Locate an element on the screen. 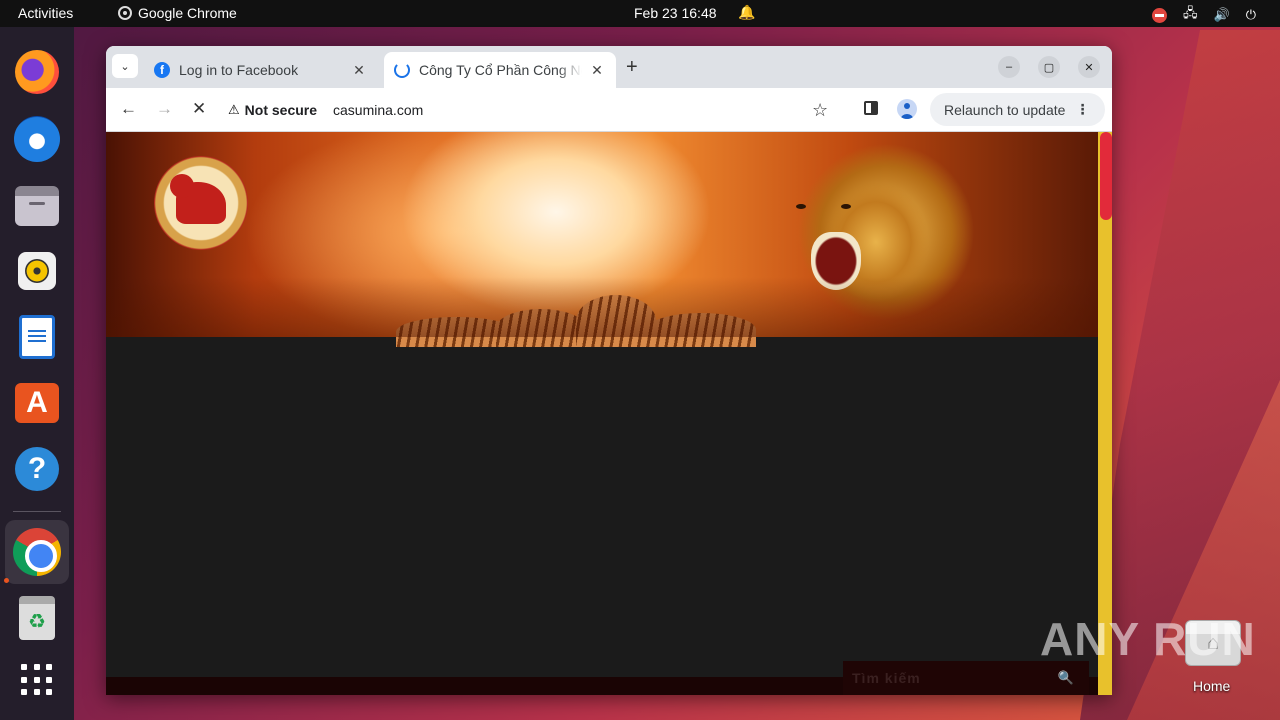  chrome-app-icon is located at coordinates (125, 13).